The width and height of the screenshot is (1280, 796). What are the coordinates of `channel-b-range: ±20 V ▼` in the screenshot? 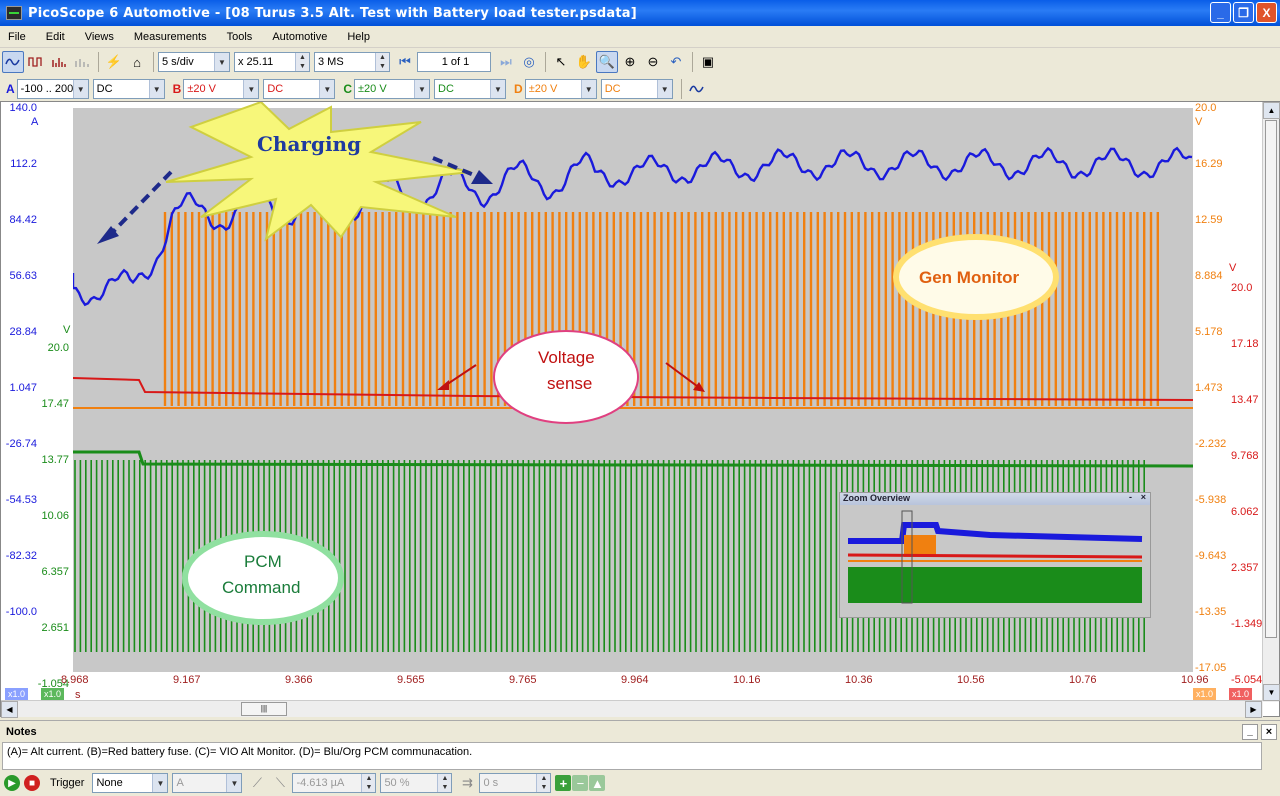 It's located at (221, 89).